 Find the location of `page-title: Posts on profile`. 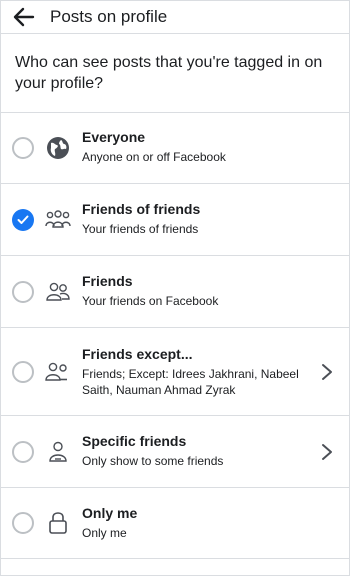

page-title: Posts on profile is located at coordinates (109, 16).